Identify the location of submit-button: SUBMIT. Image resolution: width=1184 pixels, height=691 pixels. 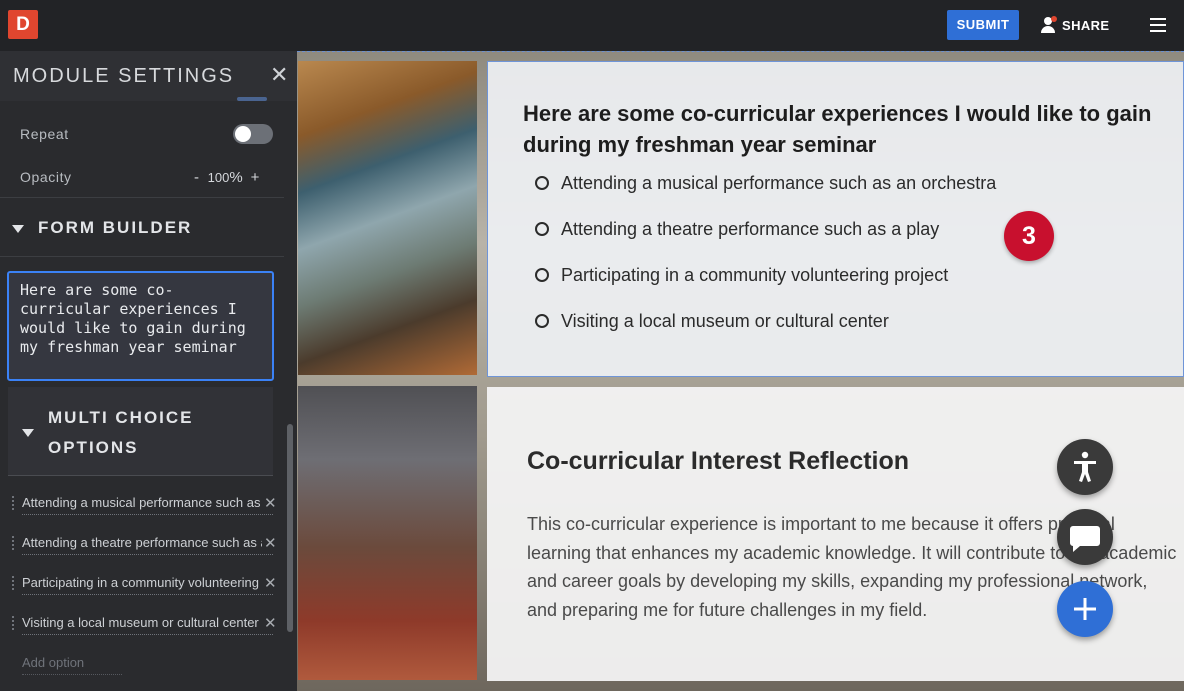
(983, 25).